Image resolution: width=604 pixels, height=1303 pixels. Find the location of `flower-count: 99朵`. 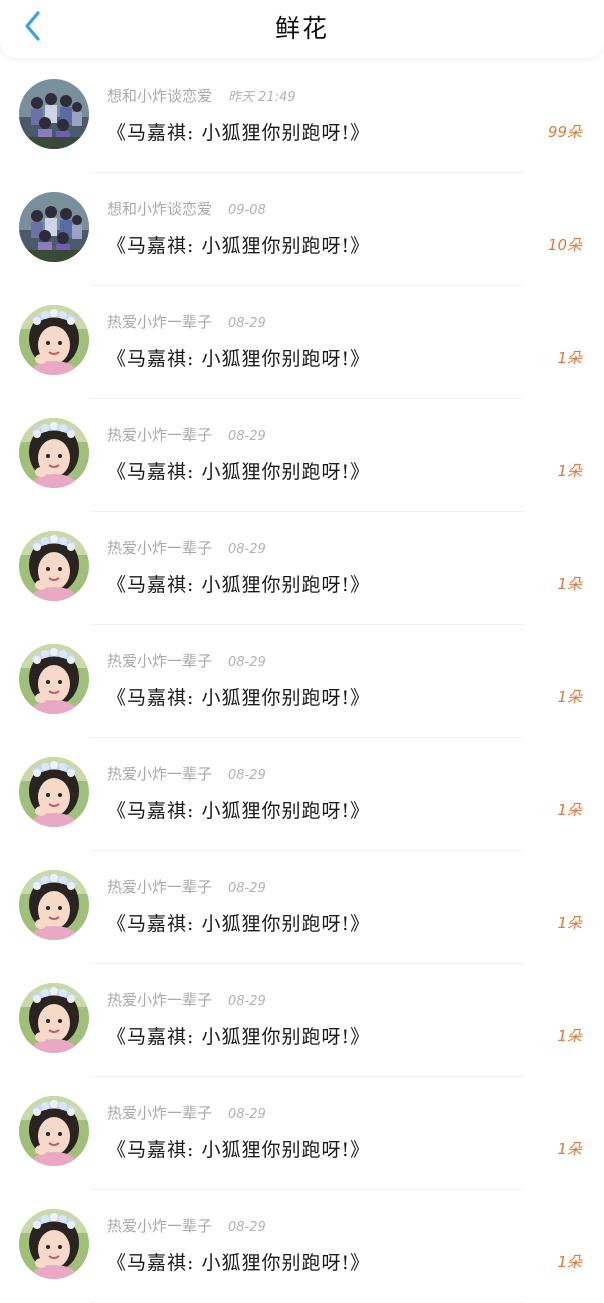

flower-count: 99朵 is located at coordinates (564, 132).